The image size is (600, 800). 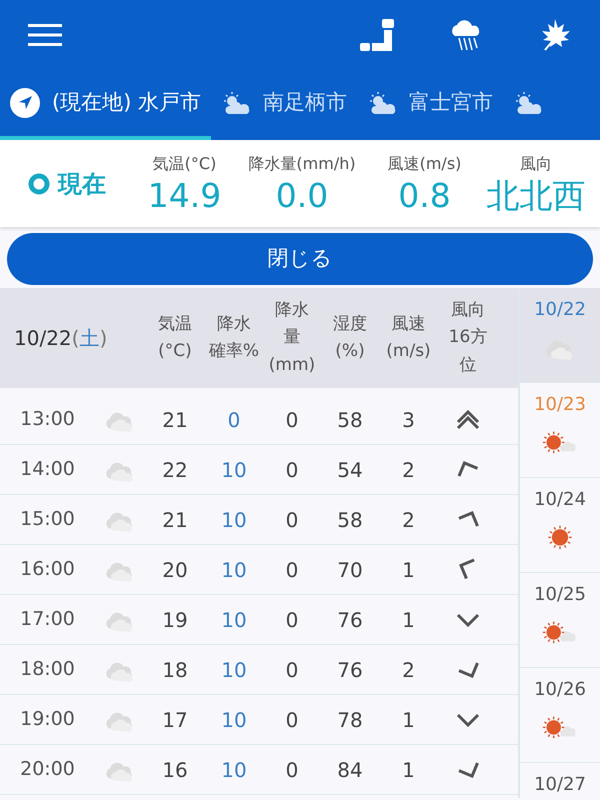 I want to click on table-cell-text: 78, so click(x=350, y=720).